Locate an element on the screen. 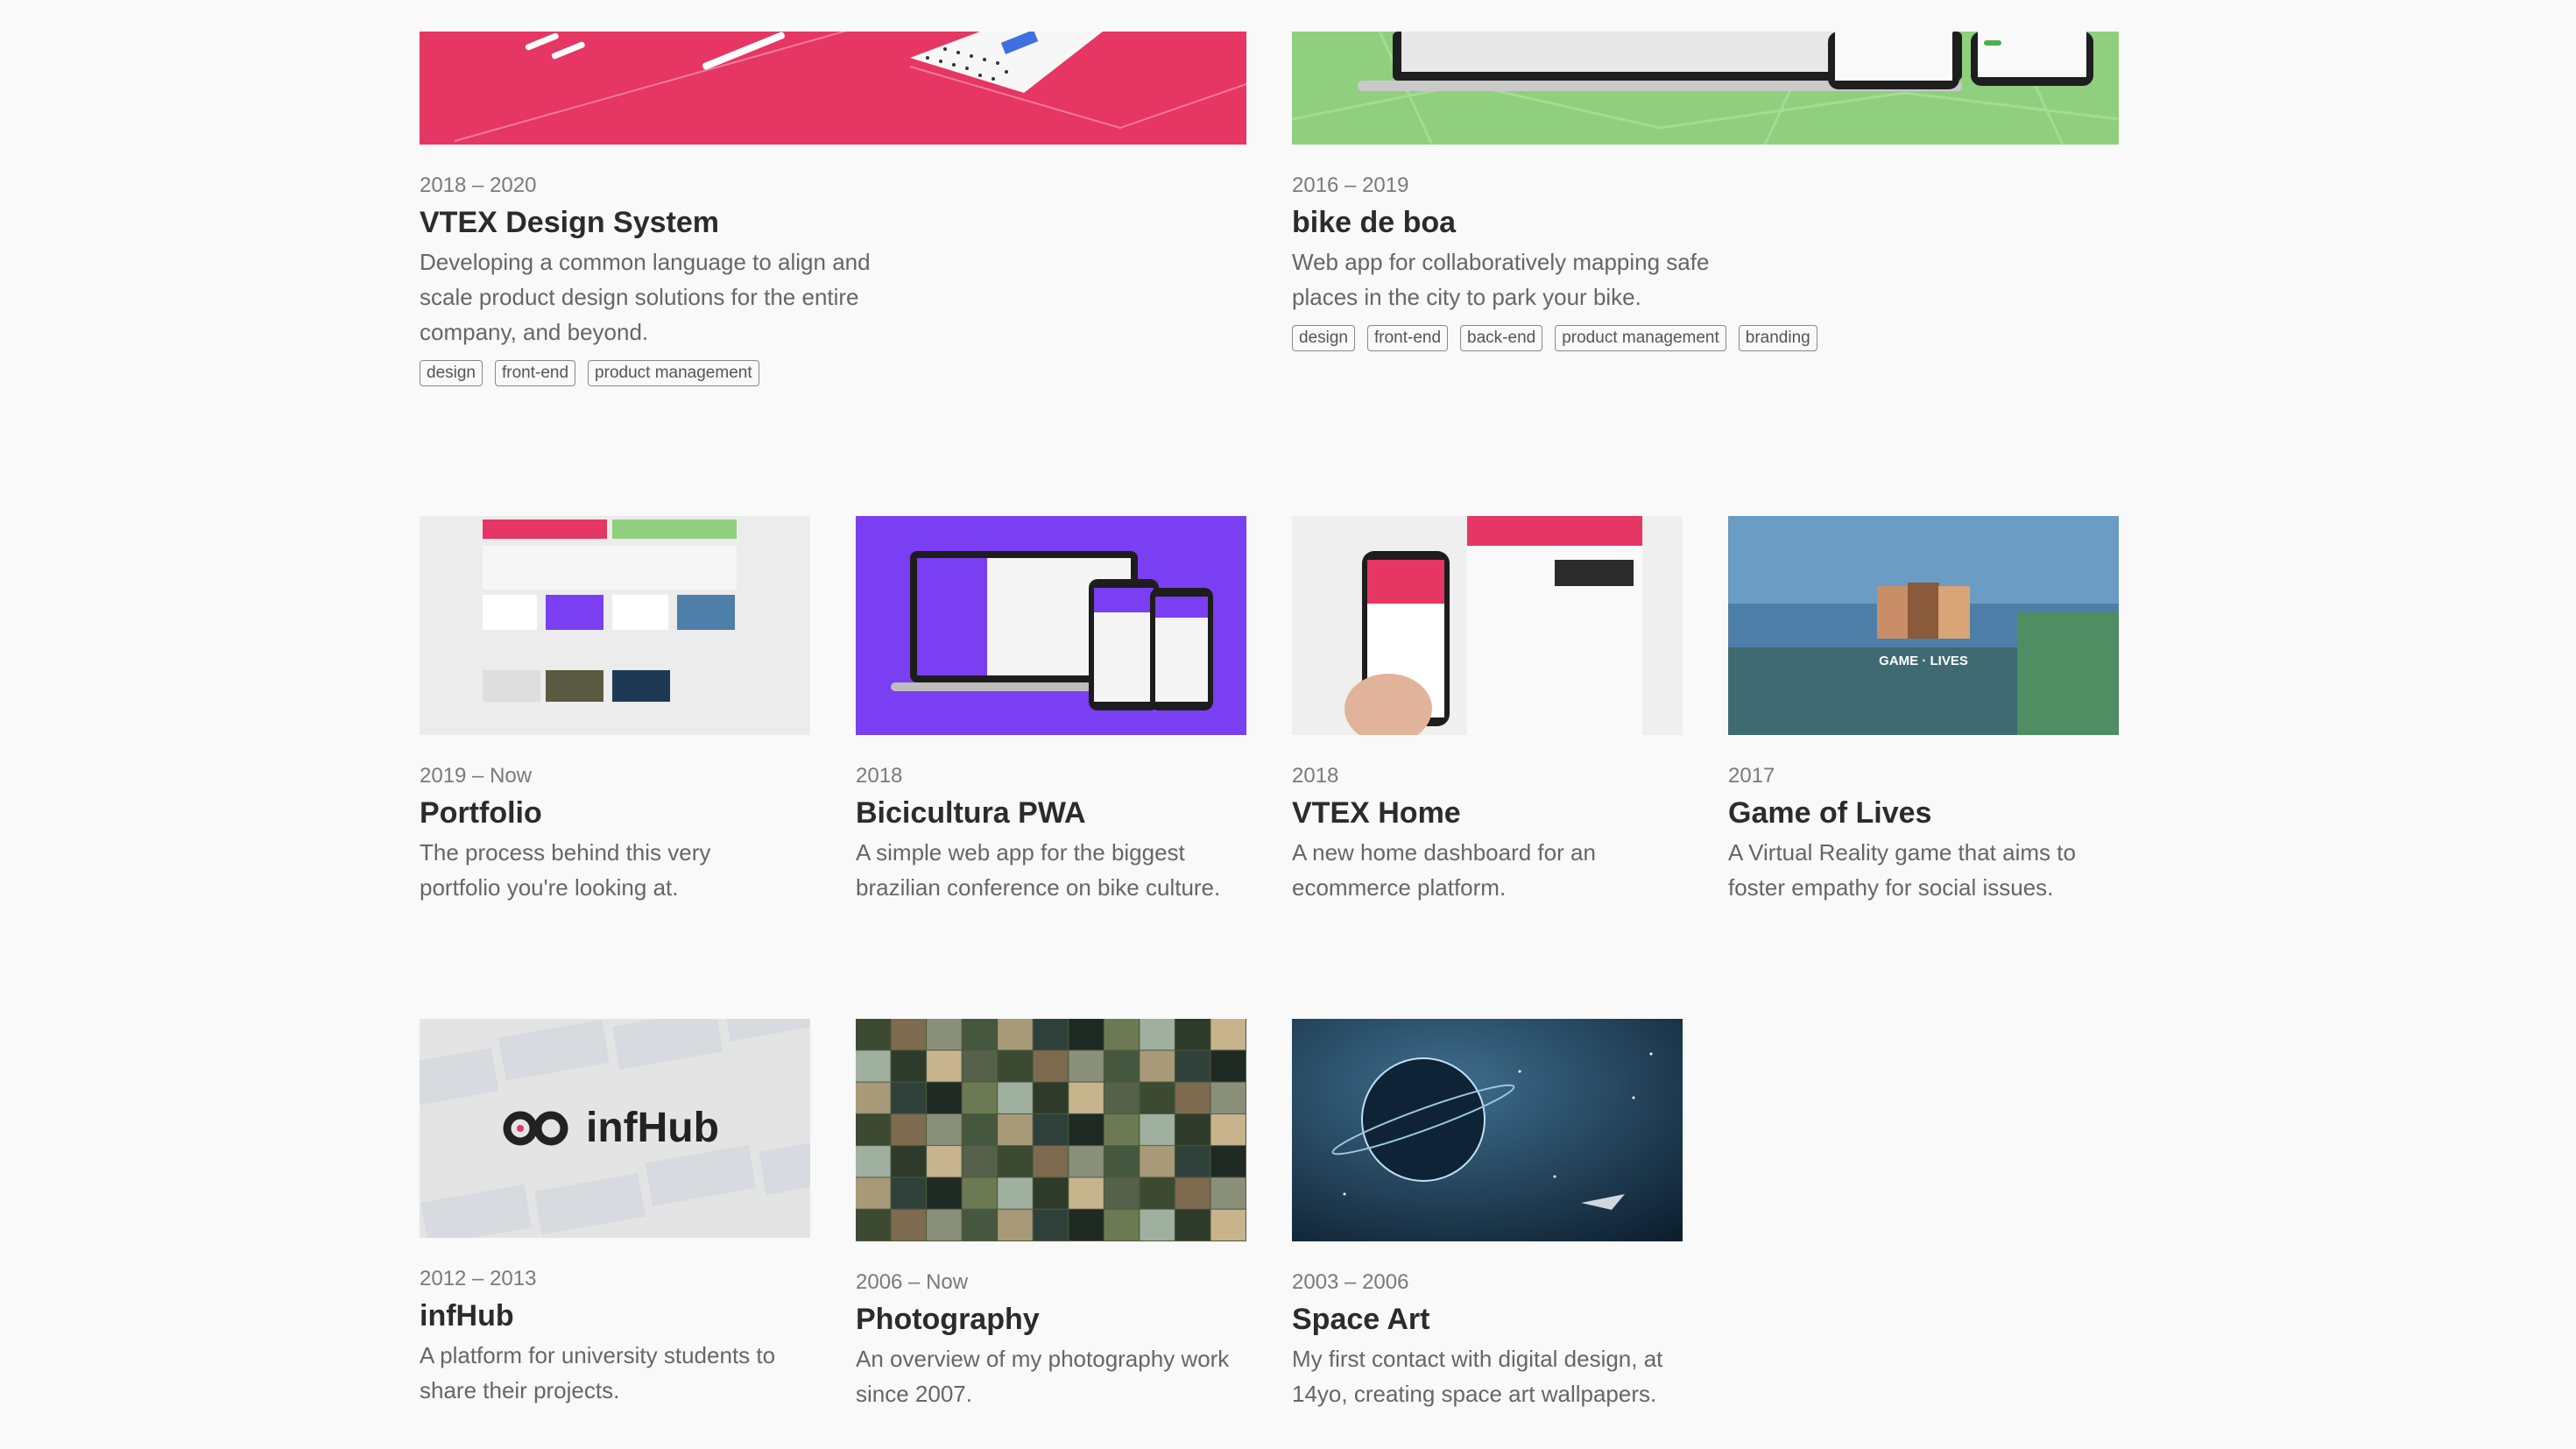  tag: branding is located at coordinates (1777, 338).